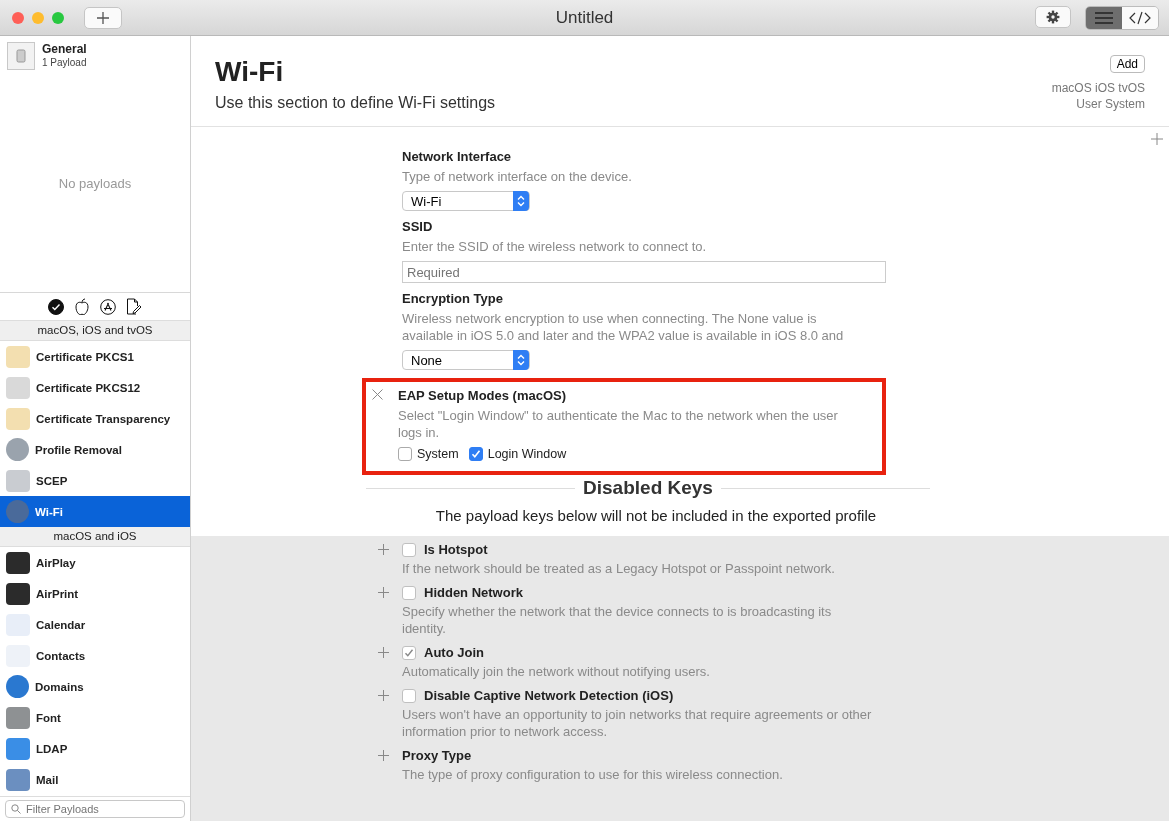  Describe the element at coordinates (95, 655) in the screenshot. I see `payload-item: Contacts` at that location.